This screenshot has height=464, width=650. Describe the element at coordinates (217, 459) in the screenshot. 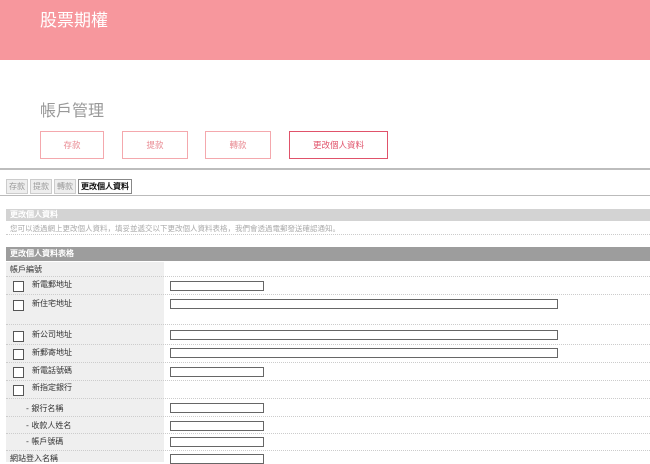

I see `online-login-input` at that location.